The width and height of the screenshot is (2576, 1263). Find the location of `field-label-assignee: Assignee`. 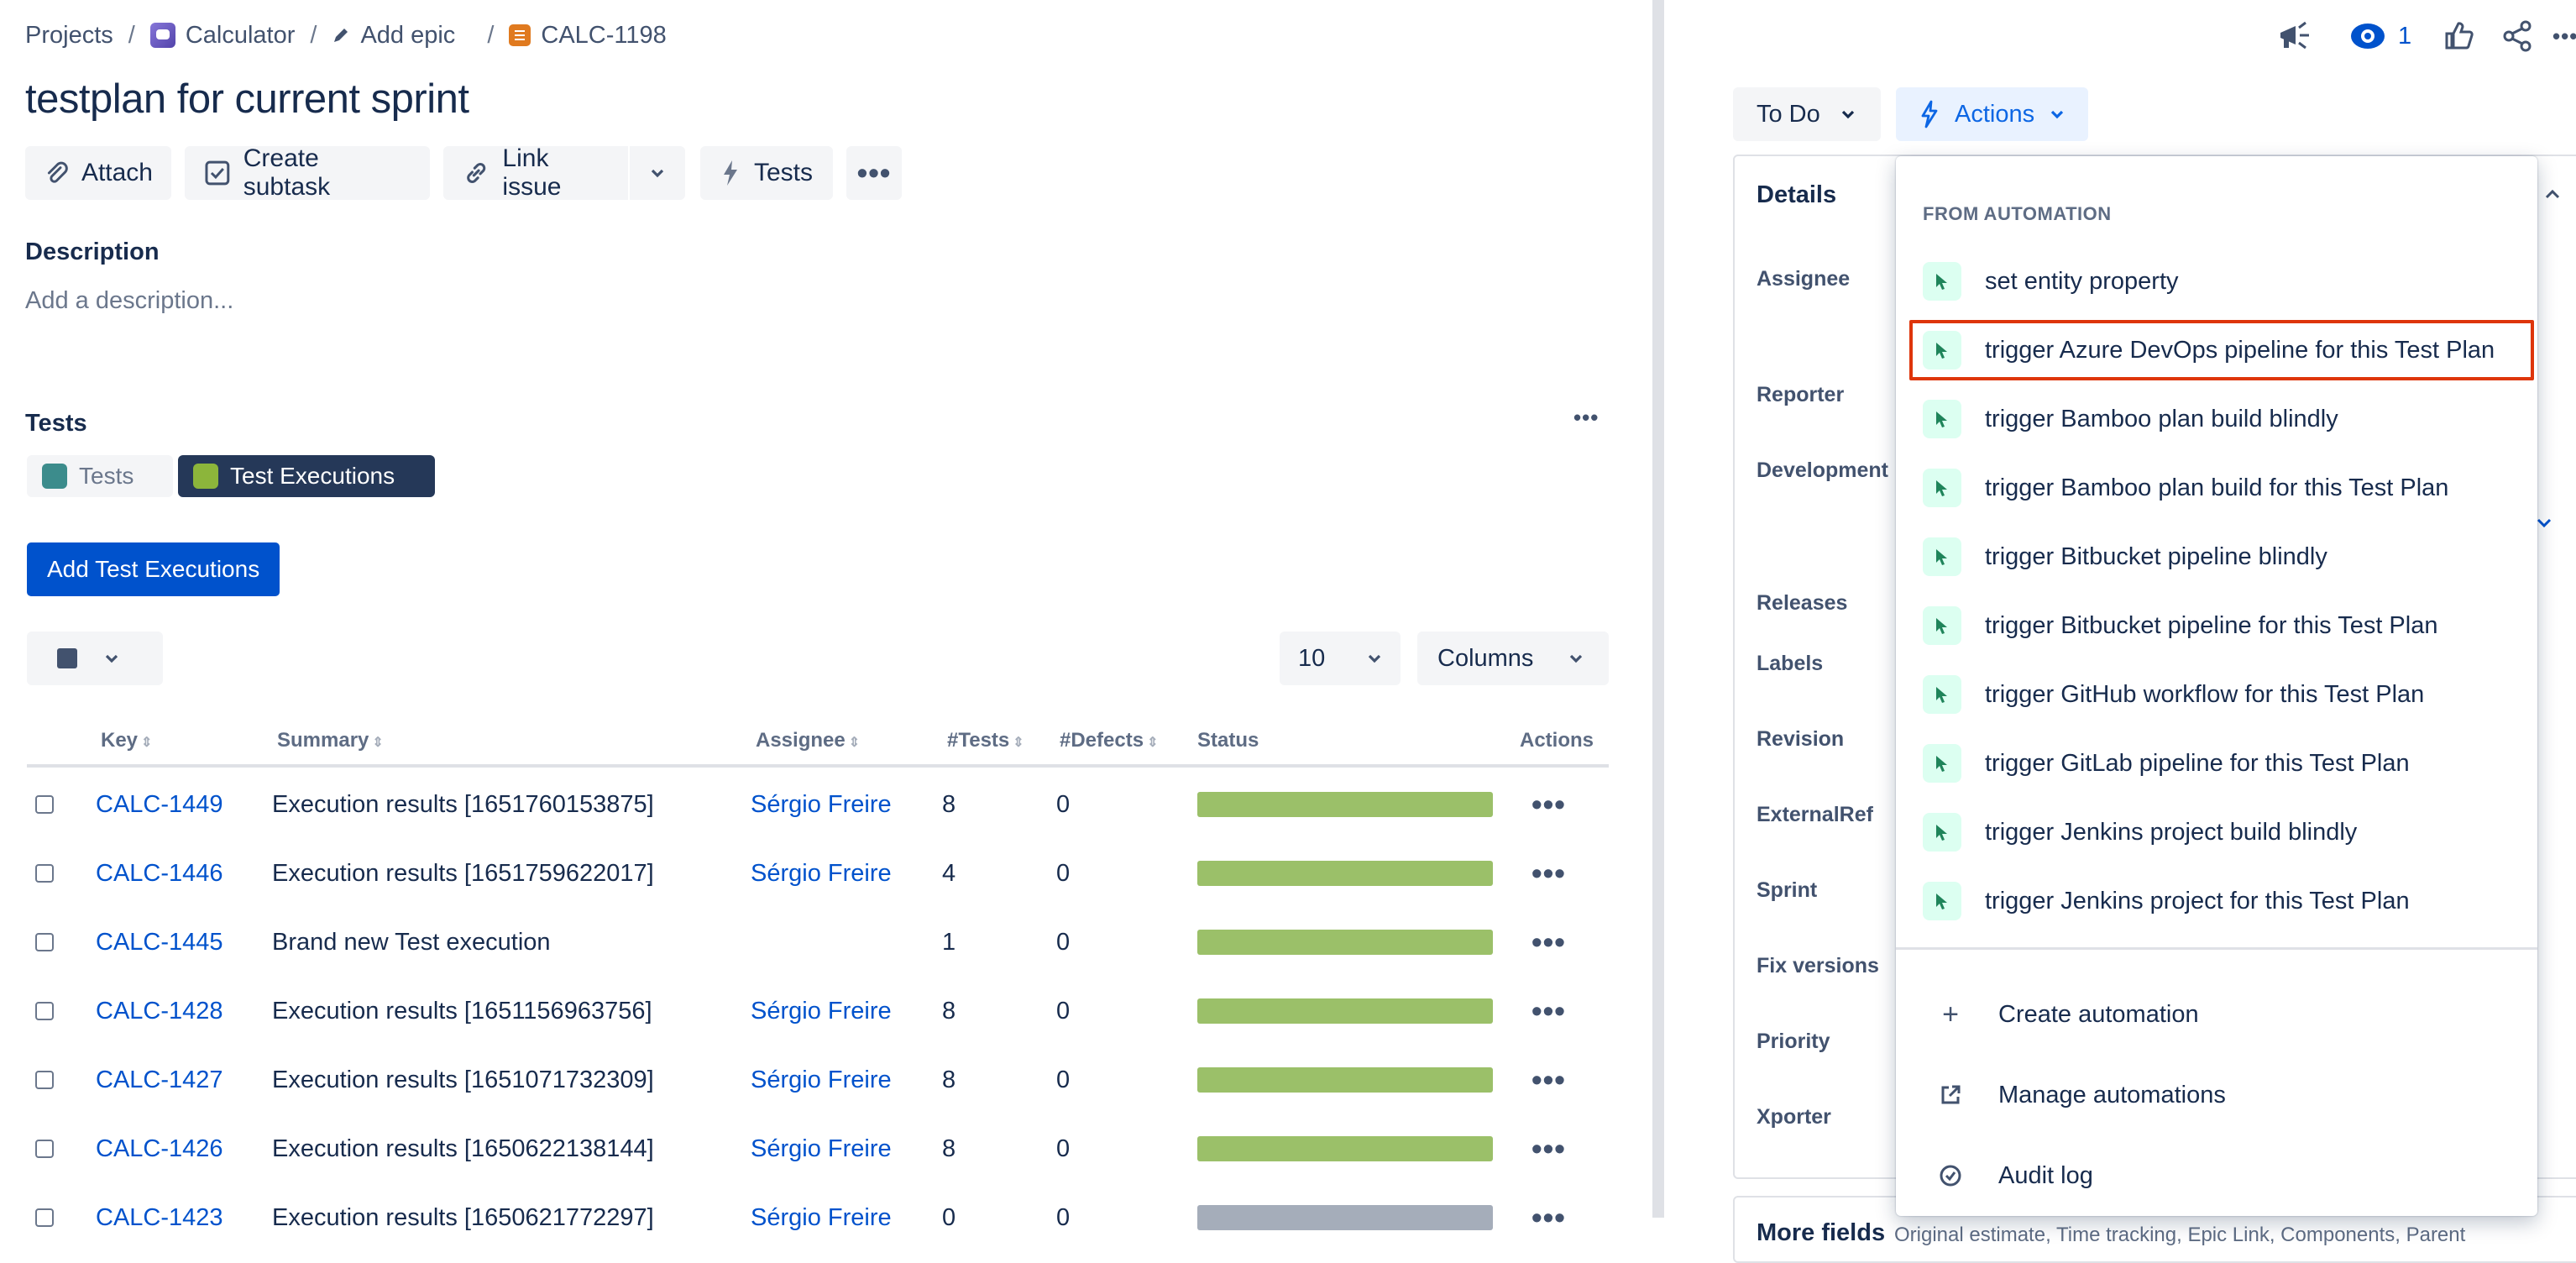

field-label-assignee: Assignee is located at coordinates (1804, 279).